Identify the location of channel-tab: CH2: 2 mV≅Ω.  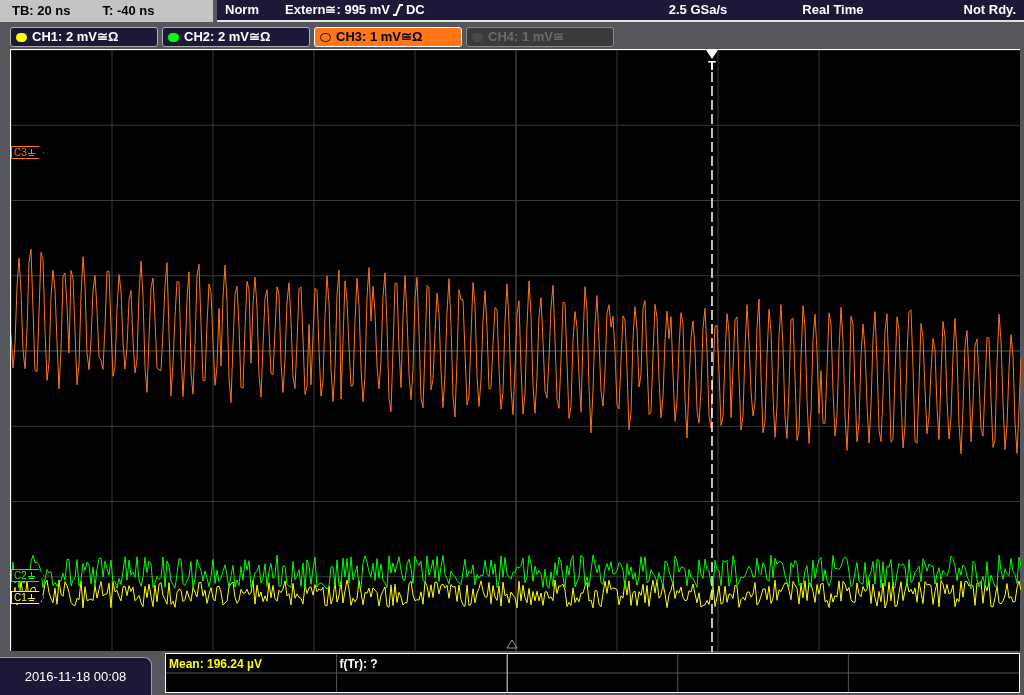
(236, 37).